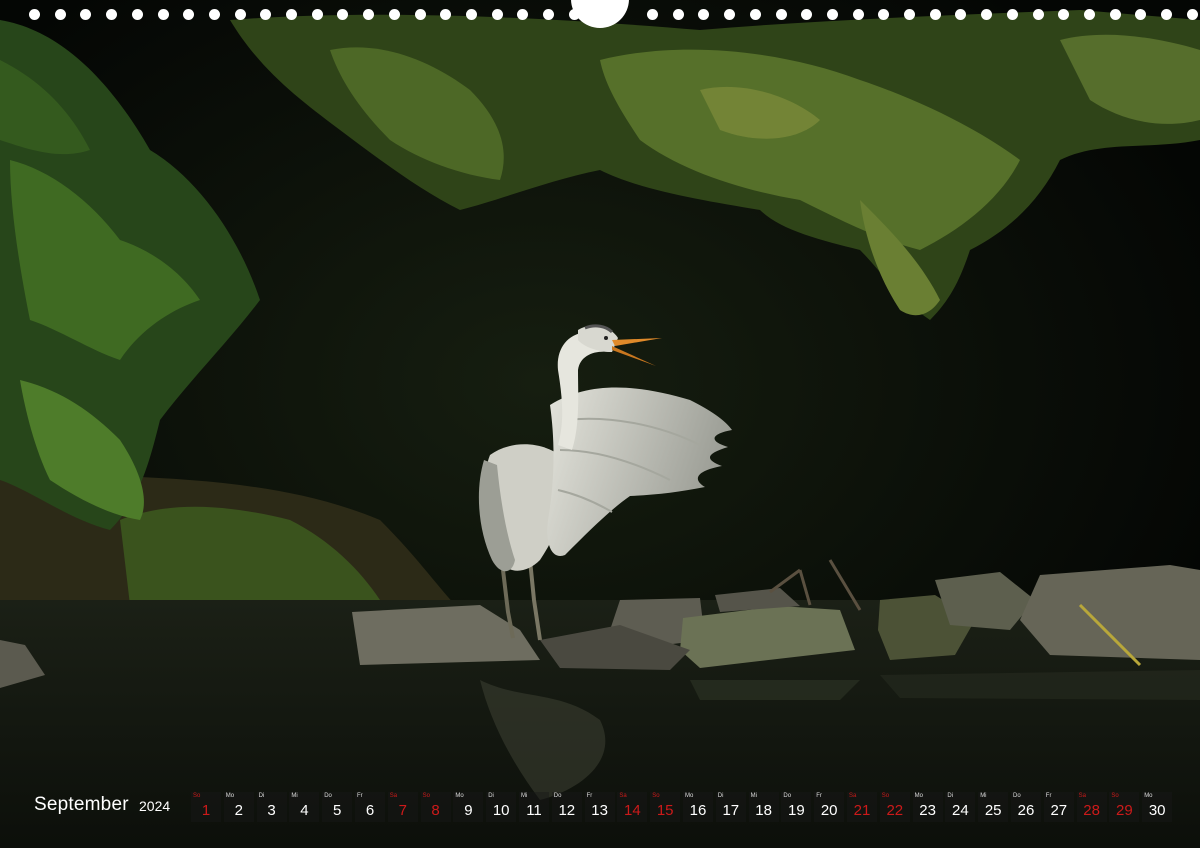  Describe the element at coordinates (468, 807) in the screenshot. I see `calendar-day: Mo 9` at that location.